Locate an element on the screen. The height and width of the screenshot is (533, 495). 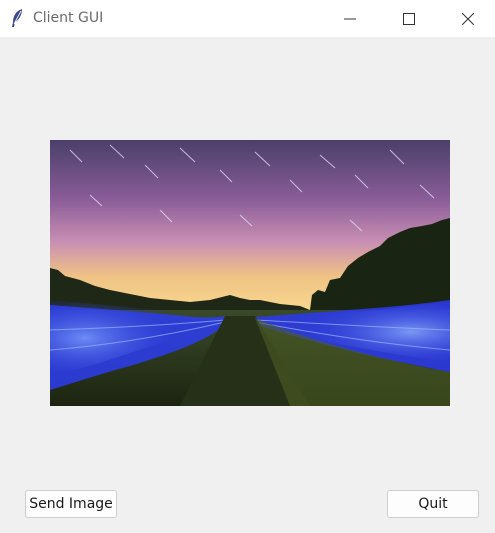
close-button is located at coordinates (468, 18).